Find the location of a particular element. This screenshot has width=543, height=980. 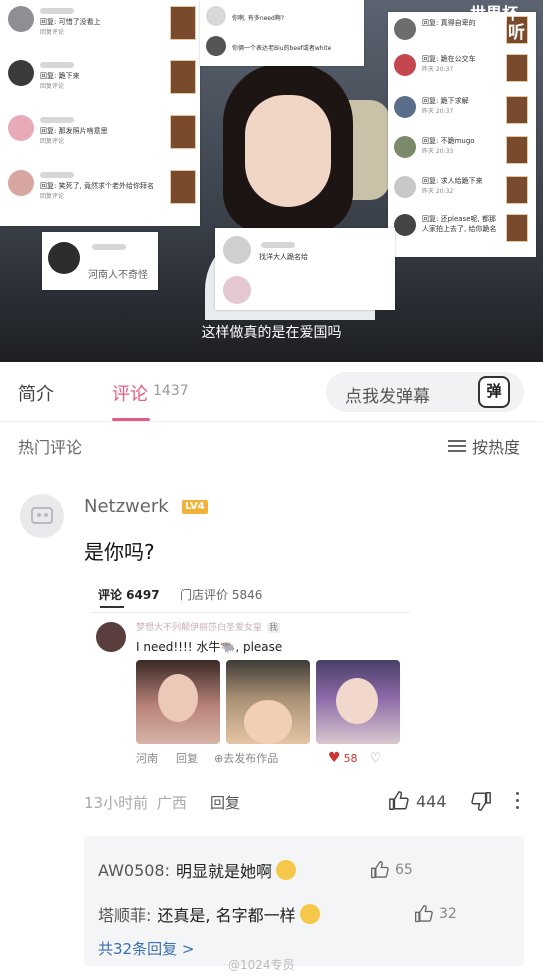

collage-row: 回复: 真得自卑的 is located at coordinates (435, 29).